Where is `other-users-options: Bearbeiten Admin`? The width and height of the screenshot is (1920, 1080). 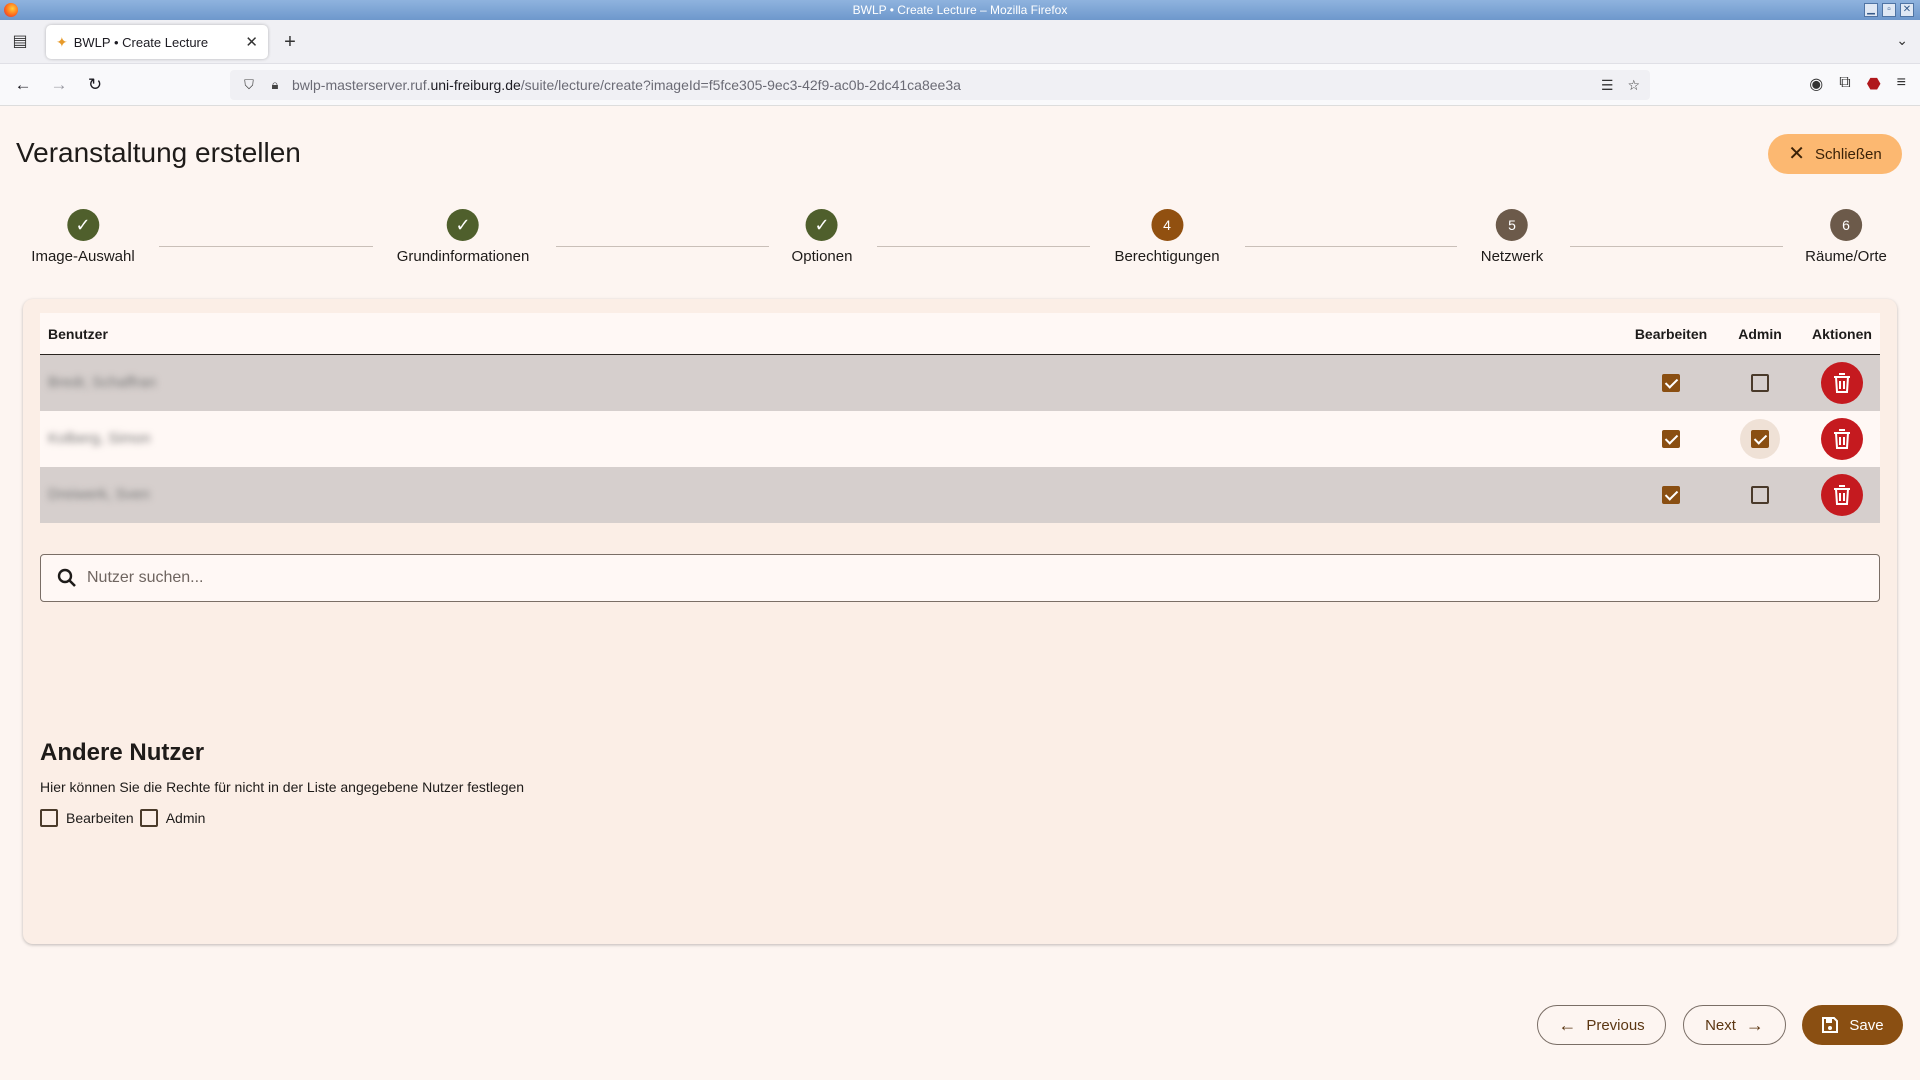 other-users-options: Bearbeiten Admin is located at coordinates (122, 818).